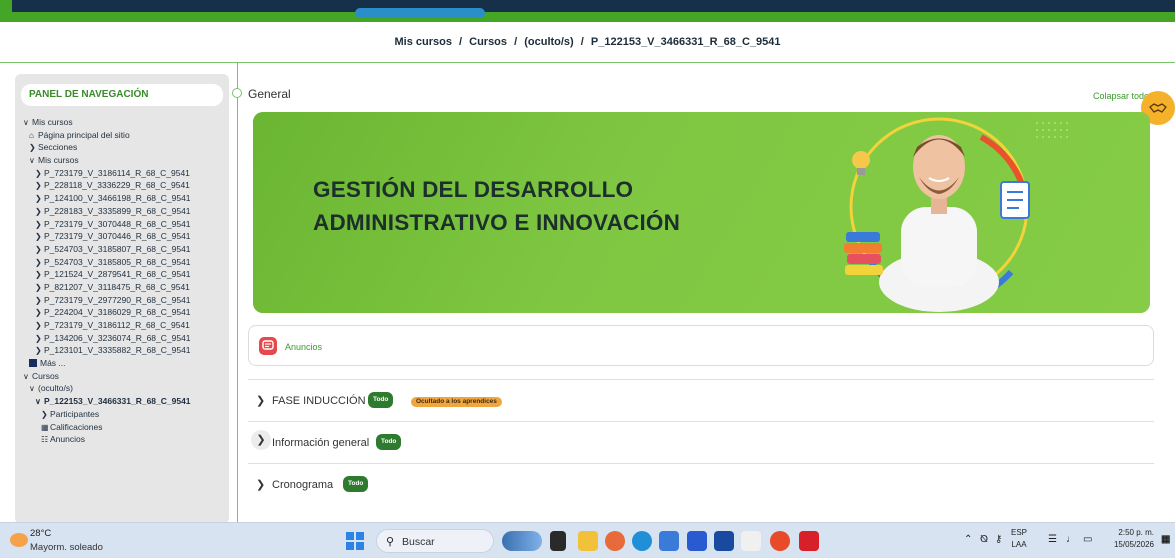 This screenshot has width=1175, height=558. What do you see at coordinates (435, 541) in the screenshot?
I see `taskbar-search-input: ⚲ Buscar` at bounding box center [435, 541].